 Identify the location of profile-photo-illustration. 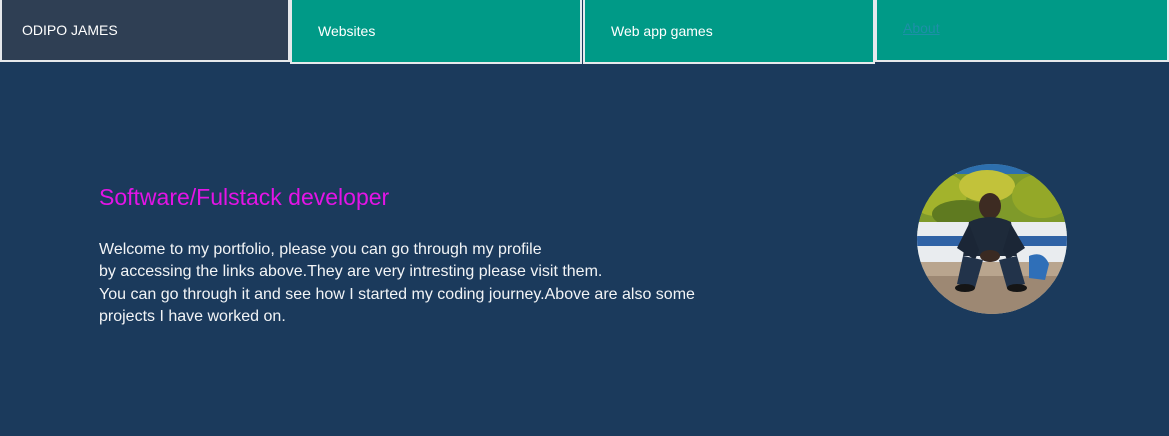
(992, 239).